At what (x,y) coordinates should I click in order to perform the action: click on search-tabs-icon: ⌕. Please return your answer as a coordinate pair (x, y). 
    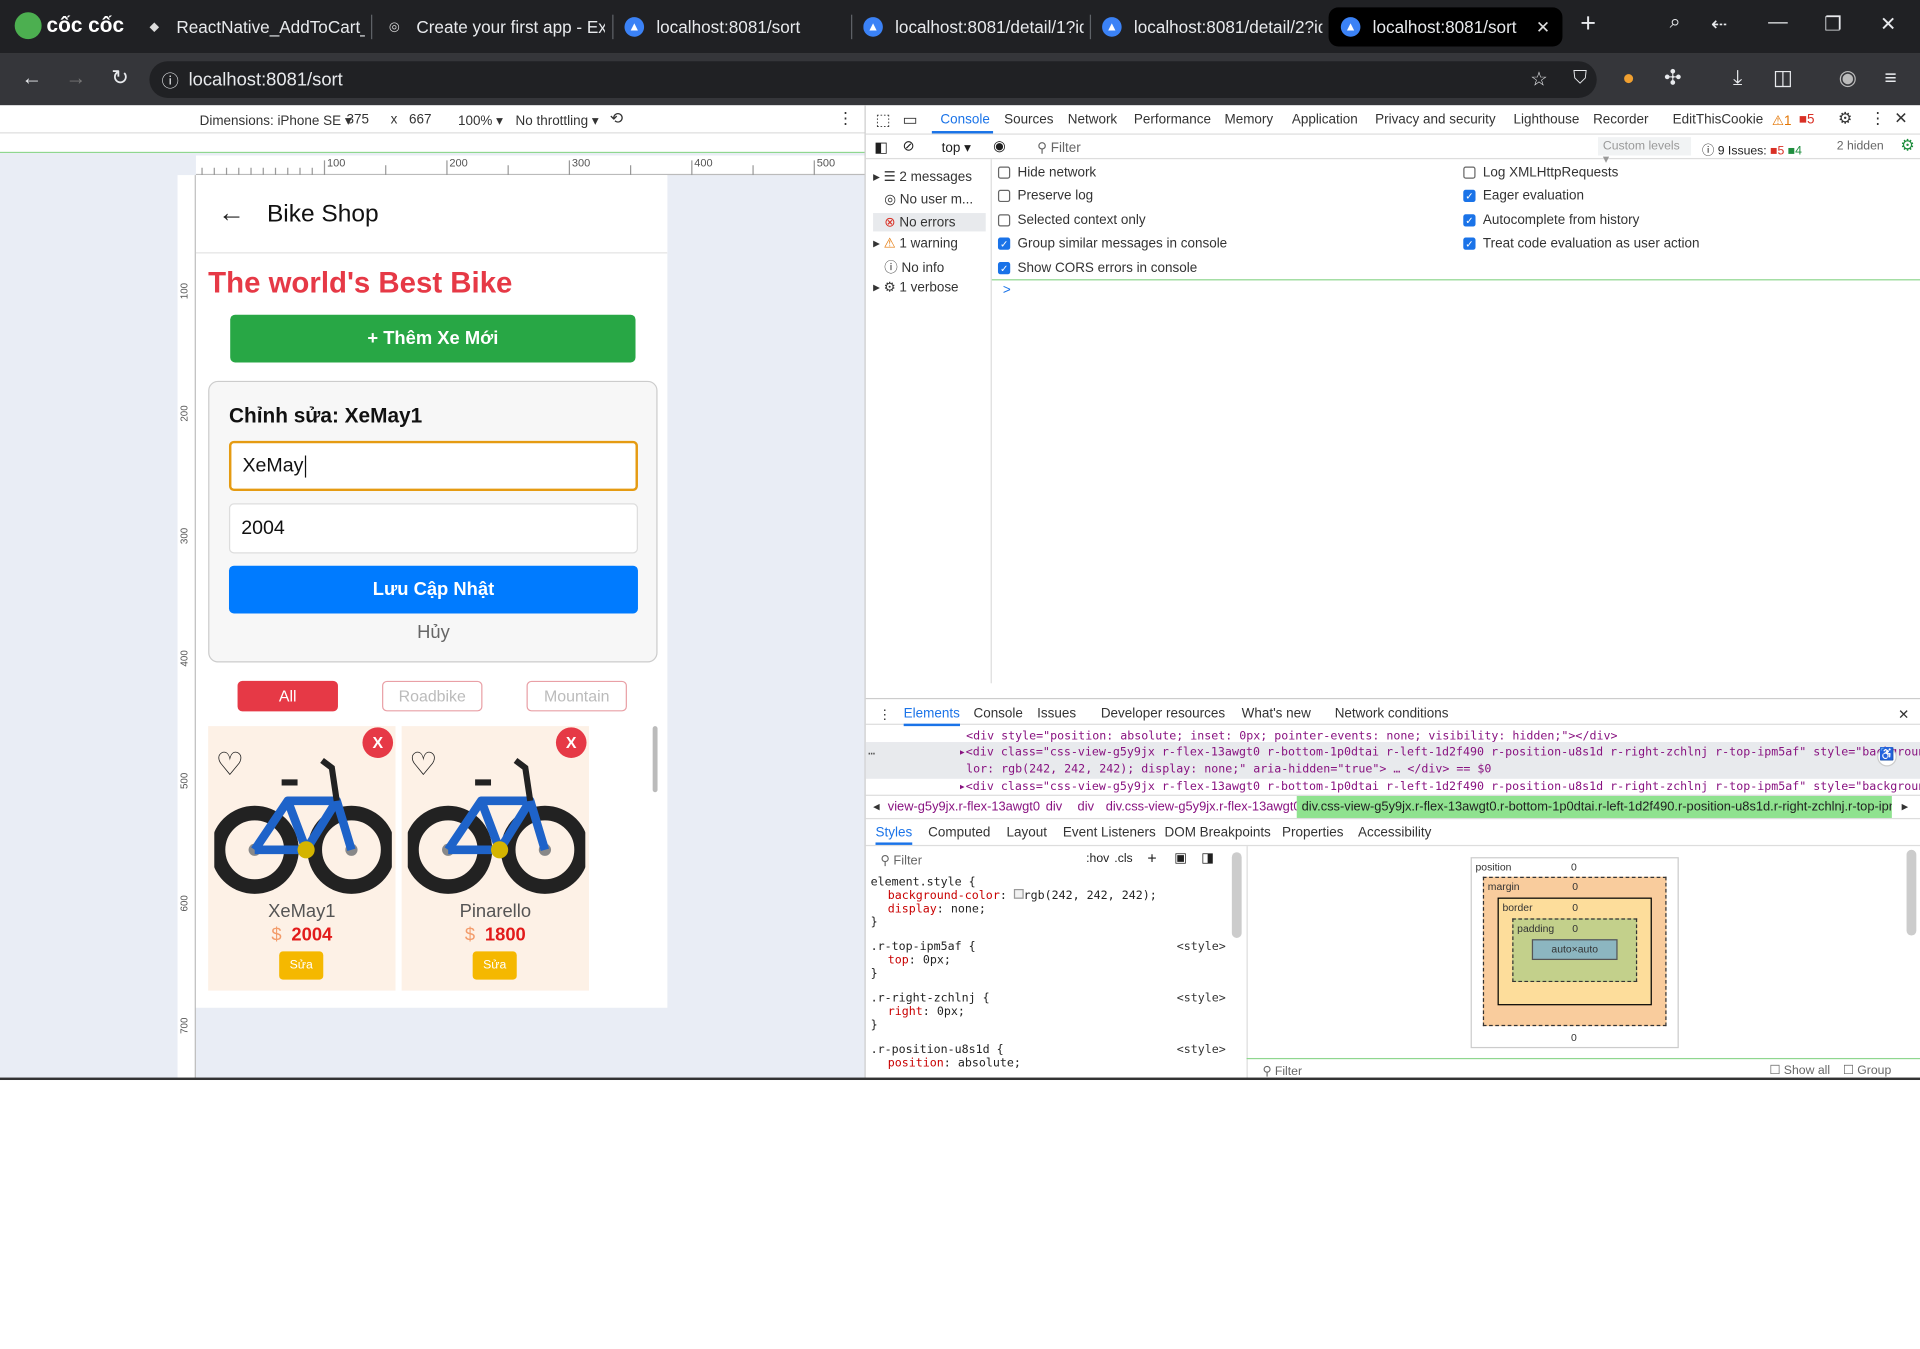
    Looking at the image, I should click on (1674, 23).